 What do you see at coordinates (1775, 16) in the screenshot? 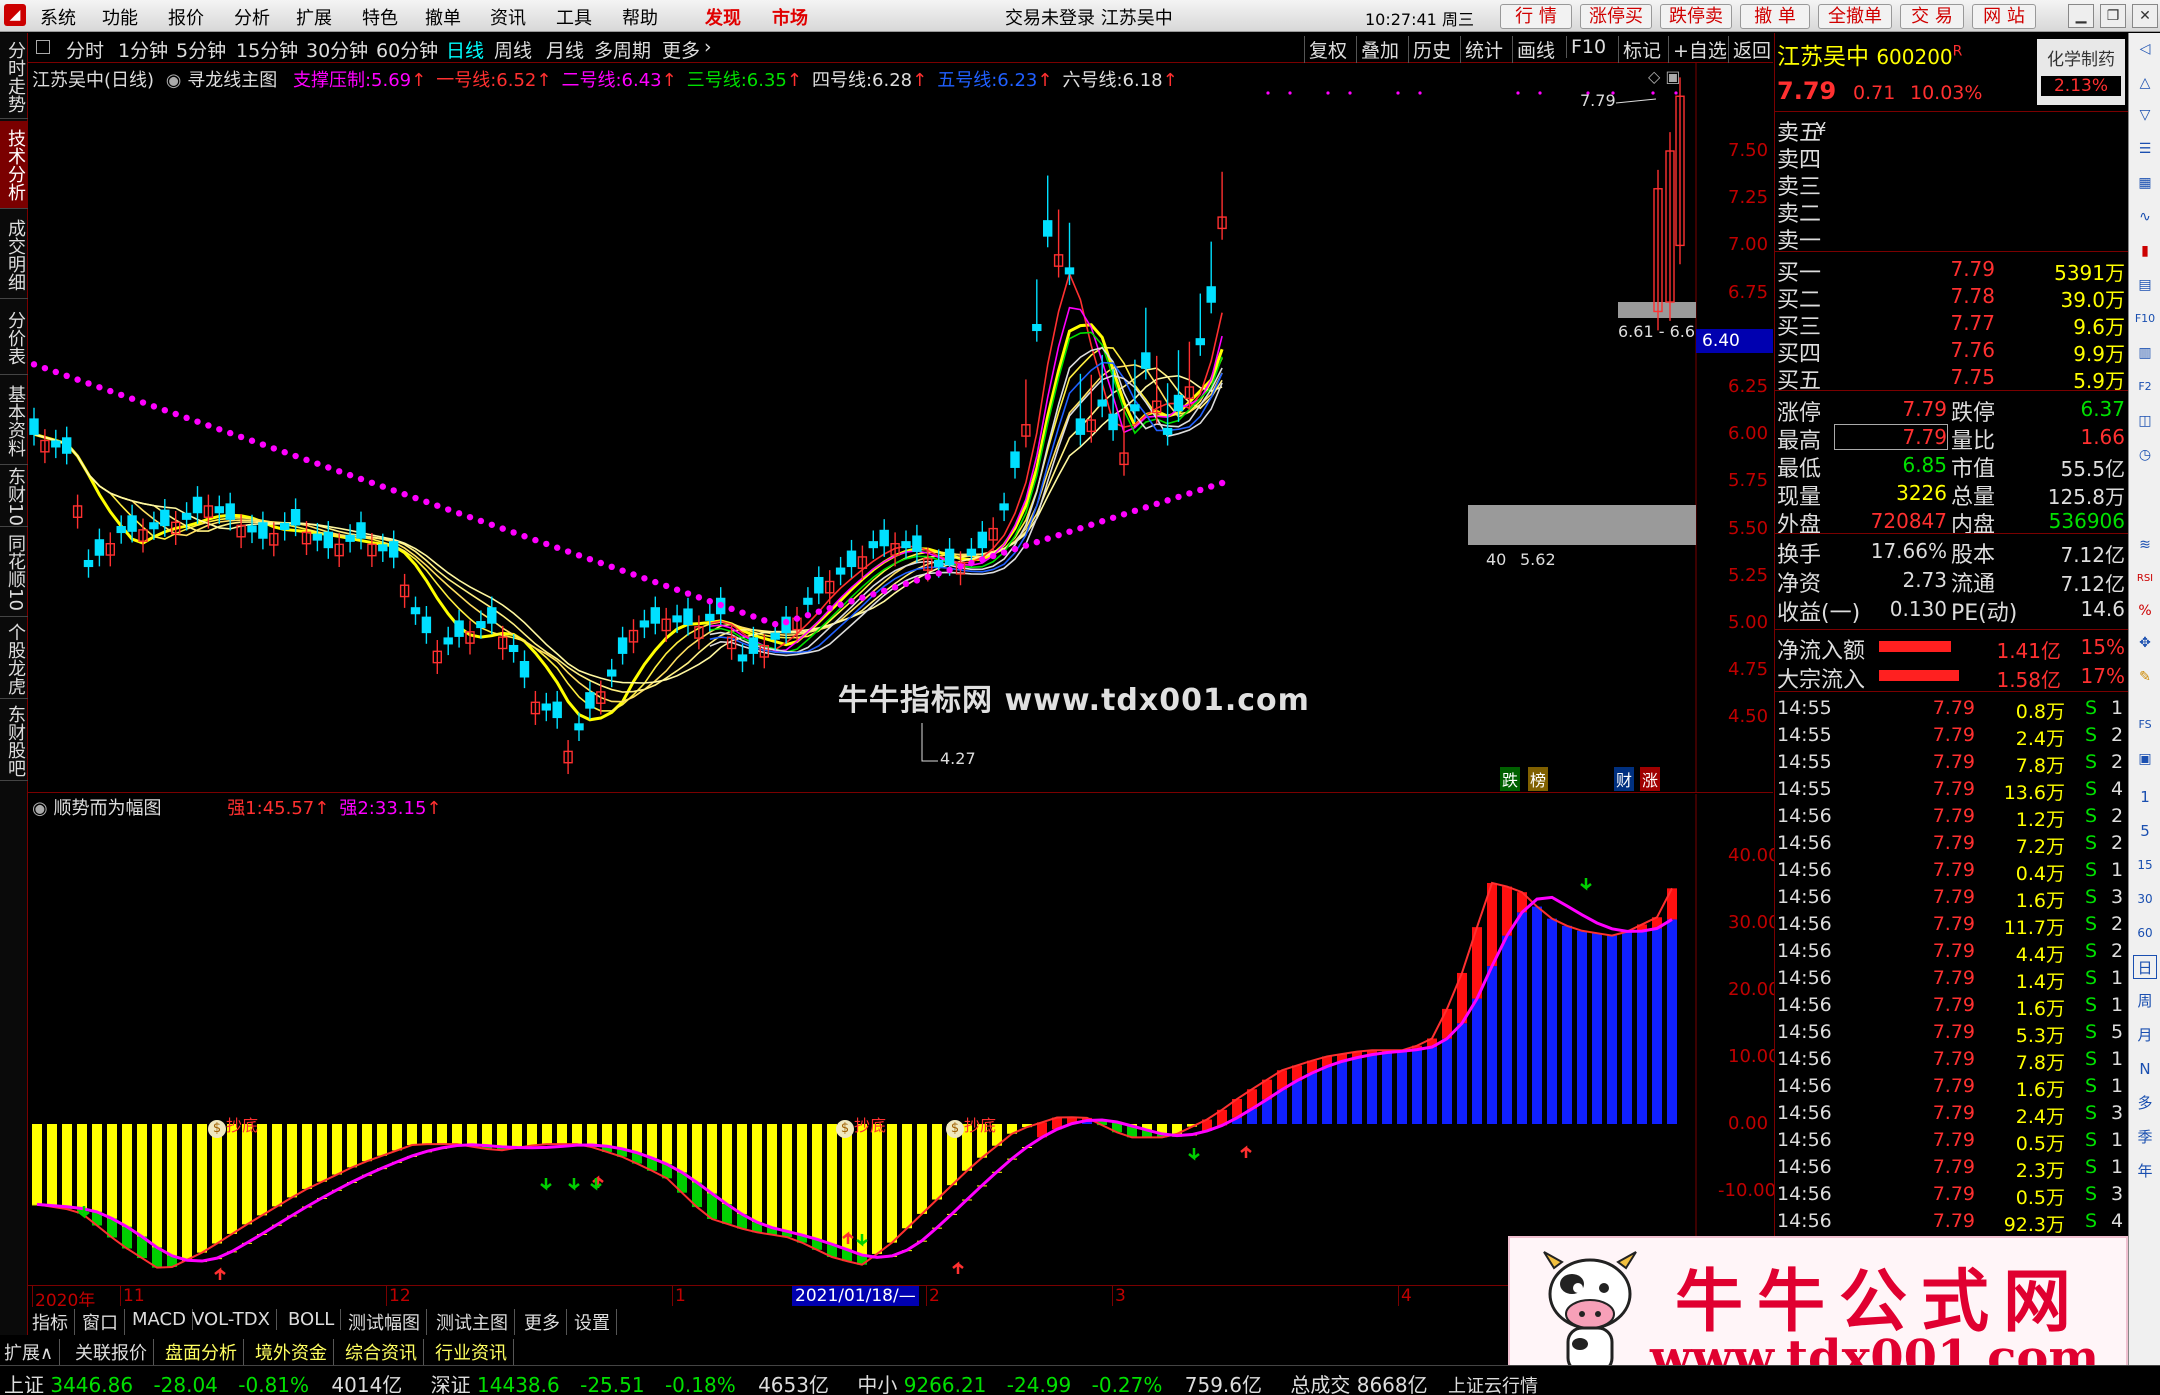
I see `top-button-3: 撤 单` at bounding box center [1775, 16].